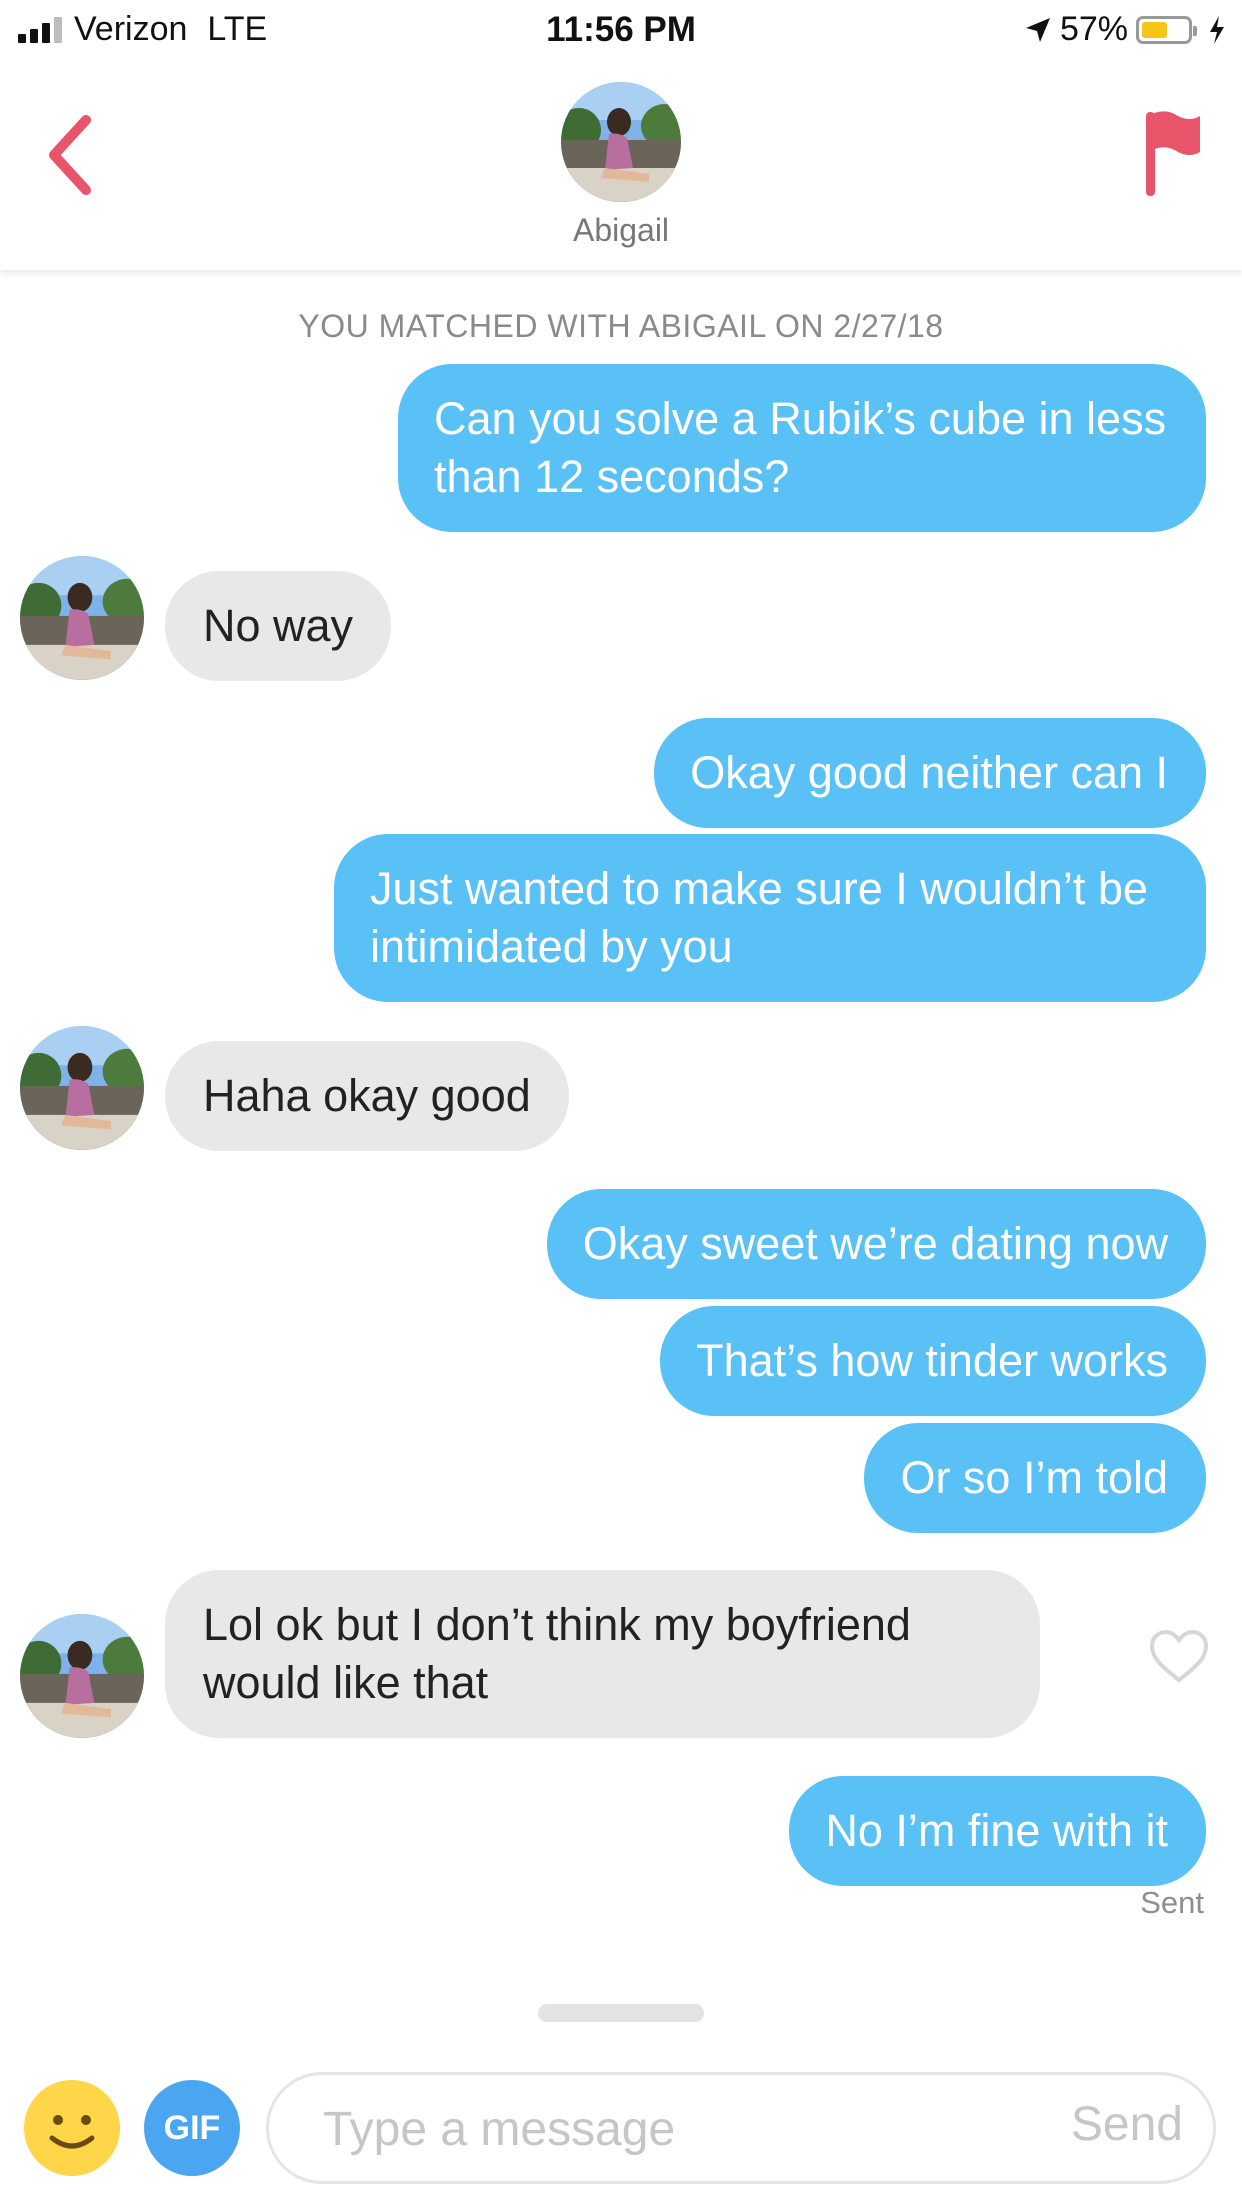  What do you see at coordinates (933, 1361) in the screenshot?
I see `message-outgoing: That’s how tinder works` at bounding box center [933, 1361].